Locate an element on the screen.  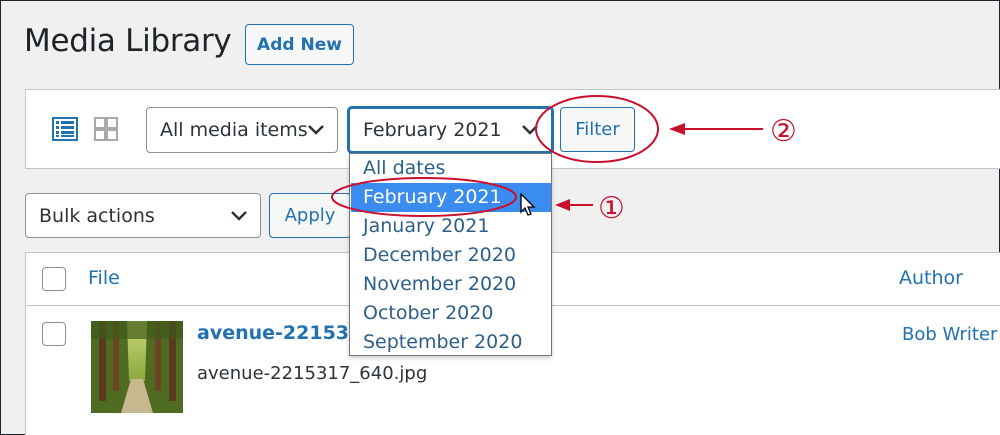
column-header-author: Author is located at coordinates (931, 278).